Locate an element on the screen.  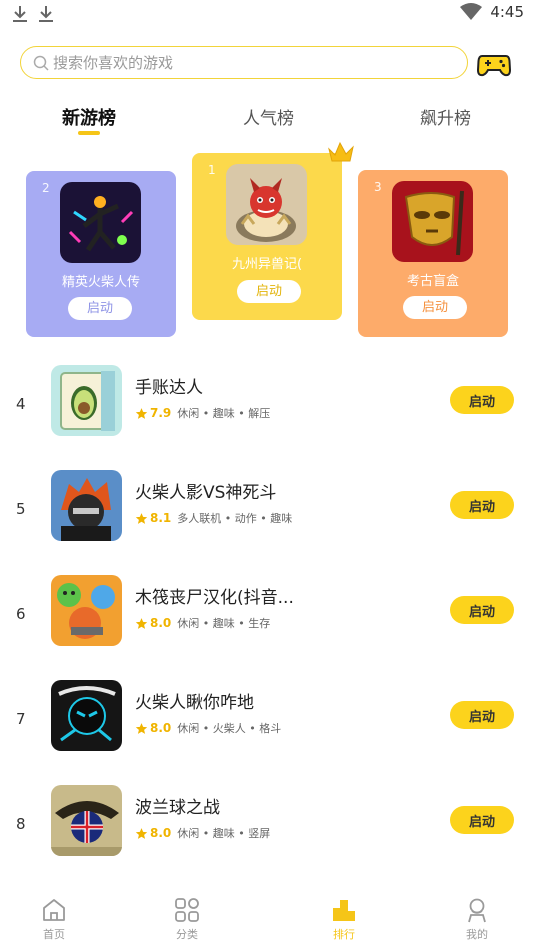
game-score: 8.1 is located at coordinates (161, 518).